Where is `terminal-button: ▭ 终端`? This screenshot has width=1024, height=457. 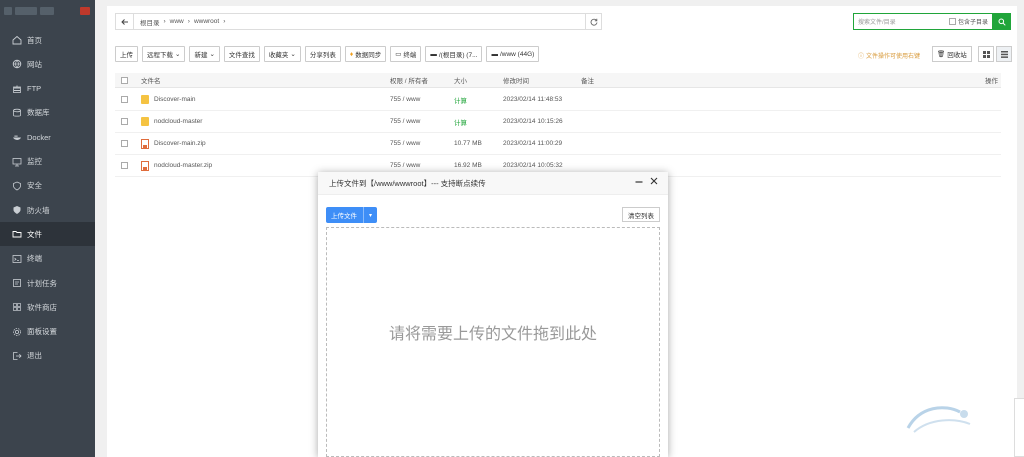 terminal-button: ▭ 终端 is located at coordinates (406, 54).